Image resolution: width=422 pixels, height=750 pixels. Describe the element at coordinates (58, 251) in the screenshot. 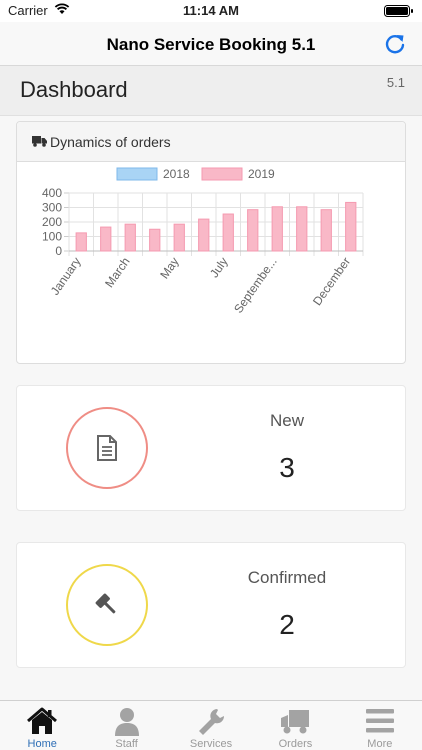

I see `y-tick-label: 0` at that location.